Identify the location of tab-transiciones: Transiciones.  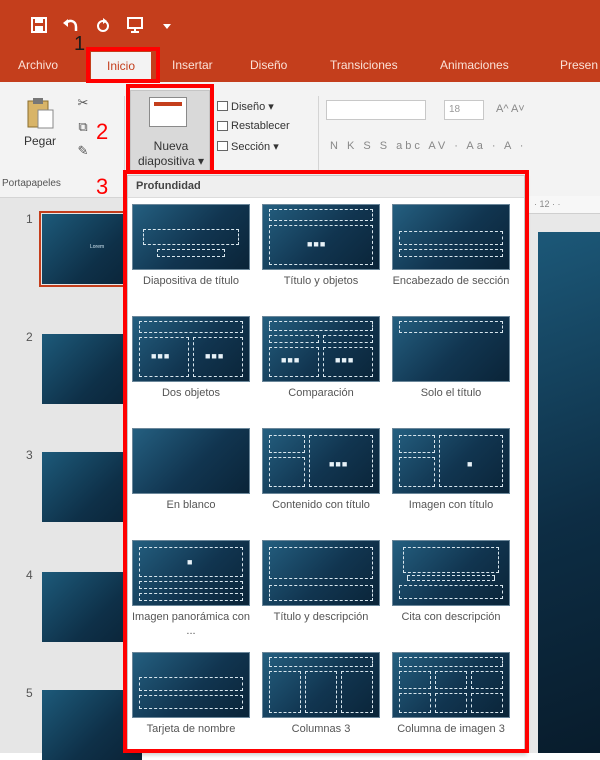
(364, 65).